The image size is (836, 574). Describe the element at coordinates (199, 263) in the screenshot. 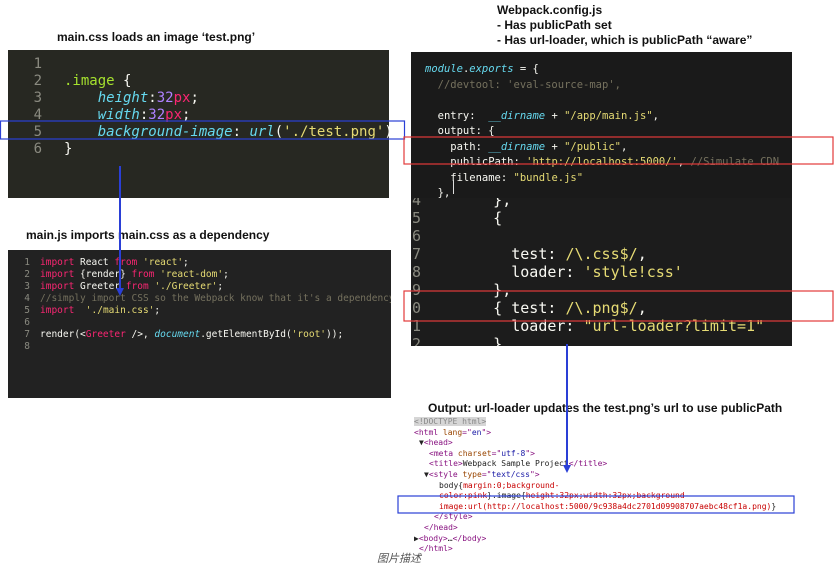

I see `code-line: 1 import React from 'react';` at that location.